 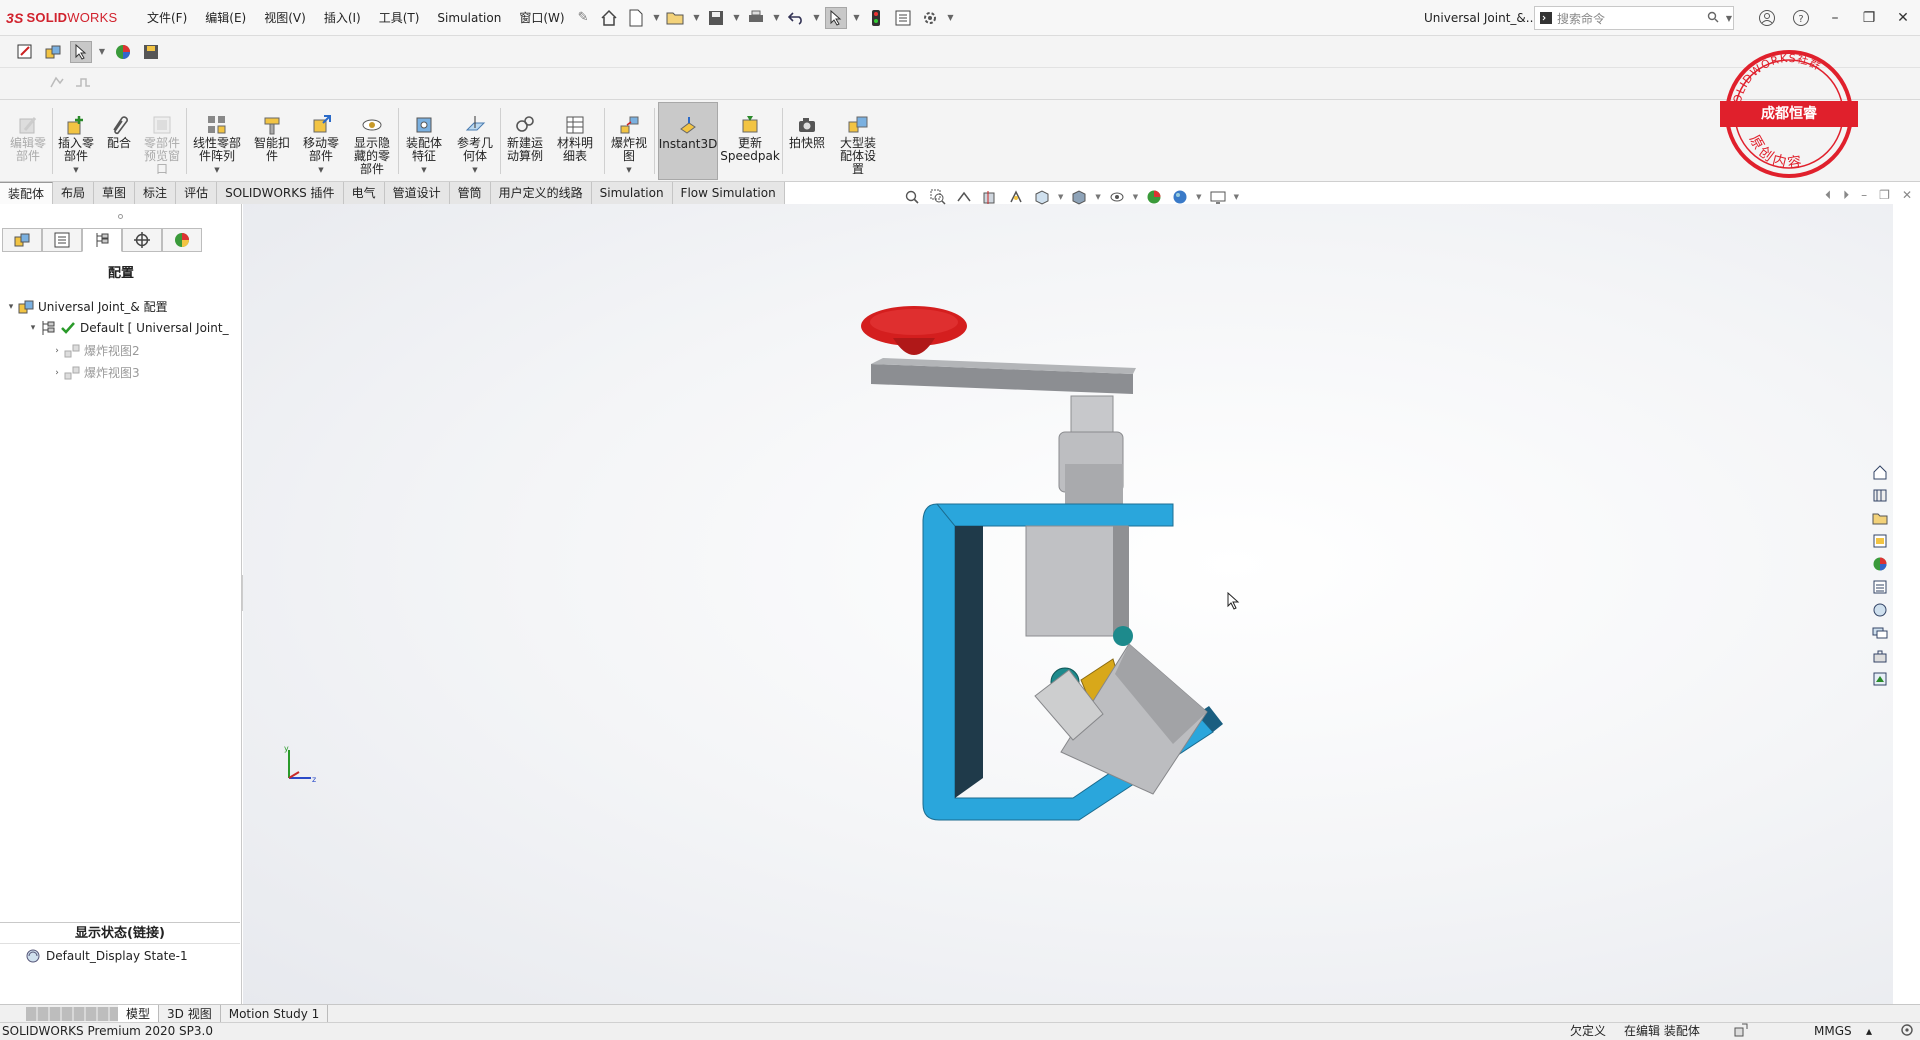 What do you see at coordinates (1880, 472) in the screenshot?
I see `solidworks-resources-icon` at bounding box center [1880, 472].